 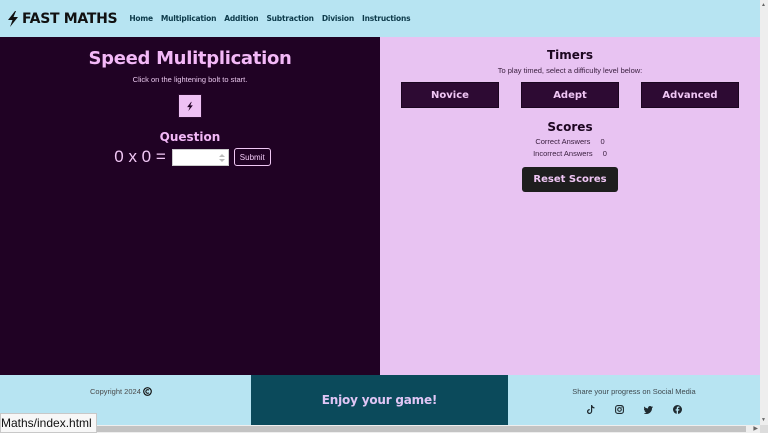 What do you see at coordinates (763, 5) in the screenshot?
I see `scroll-up-arrow-icon: ▲` at bounding box center [763, 5].